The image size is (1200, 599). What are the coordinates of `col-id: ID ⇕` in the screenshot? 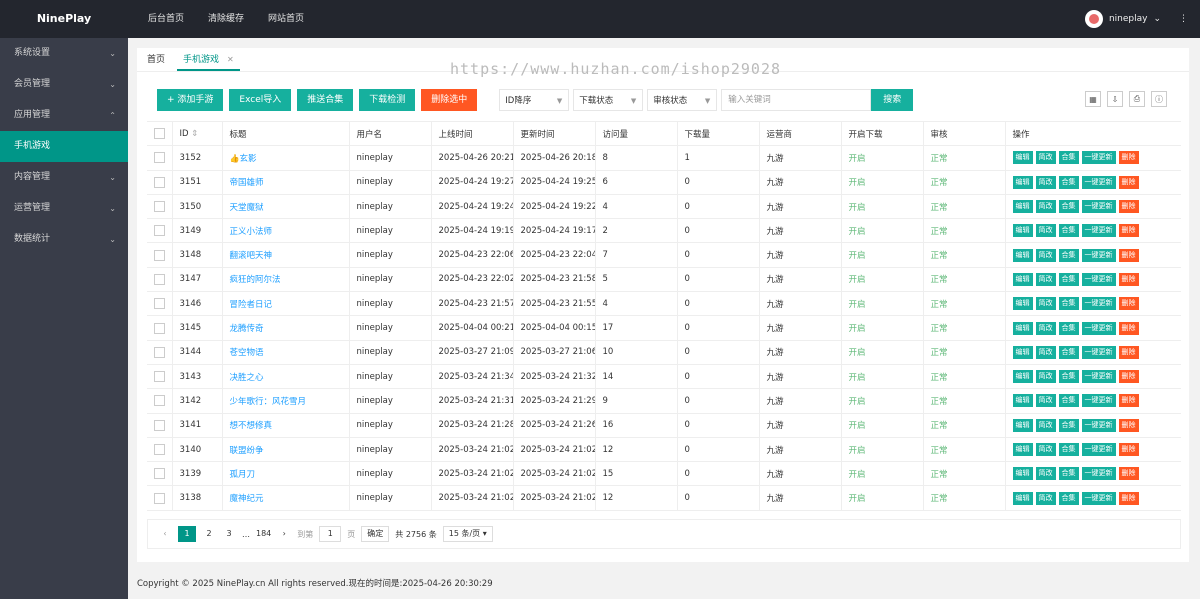 It's located at (196, 133).